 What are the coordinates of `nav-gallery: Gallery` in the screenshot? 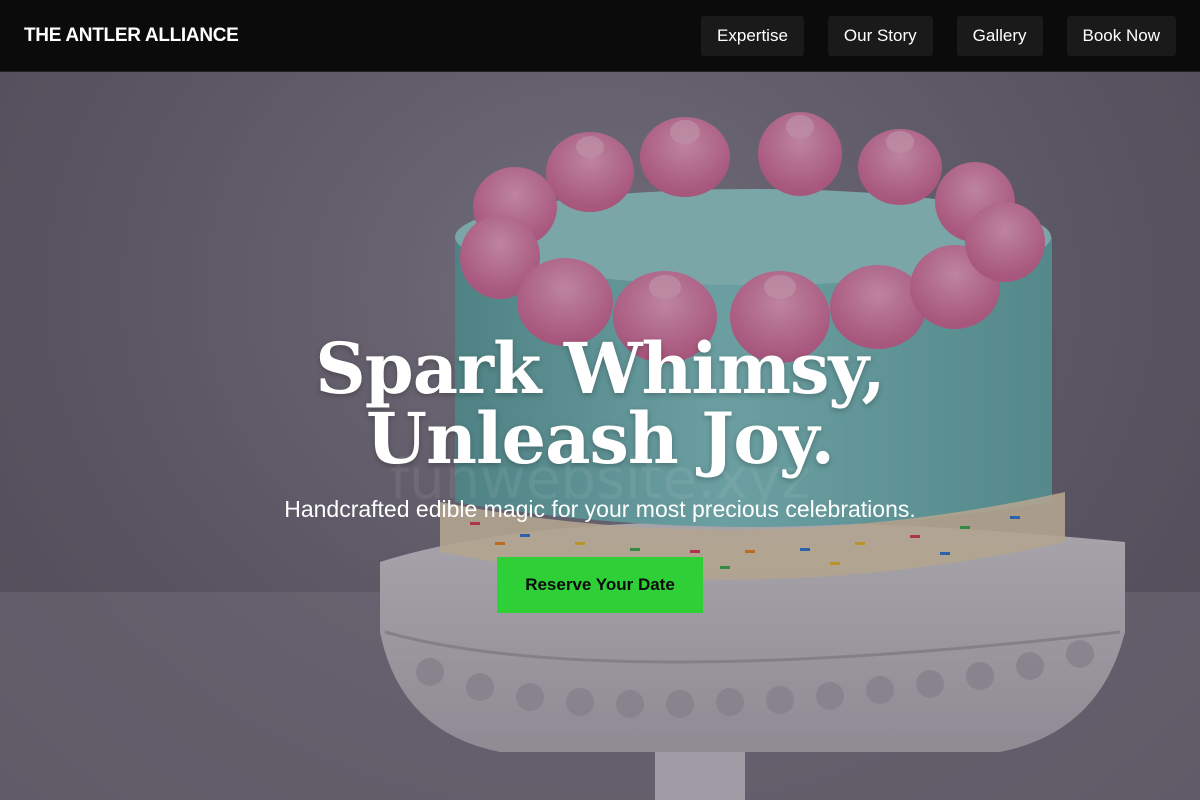 It's located at (999, 35).